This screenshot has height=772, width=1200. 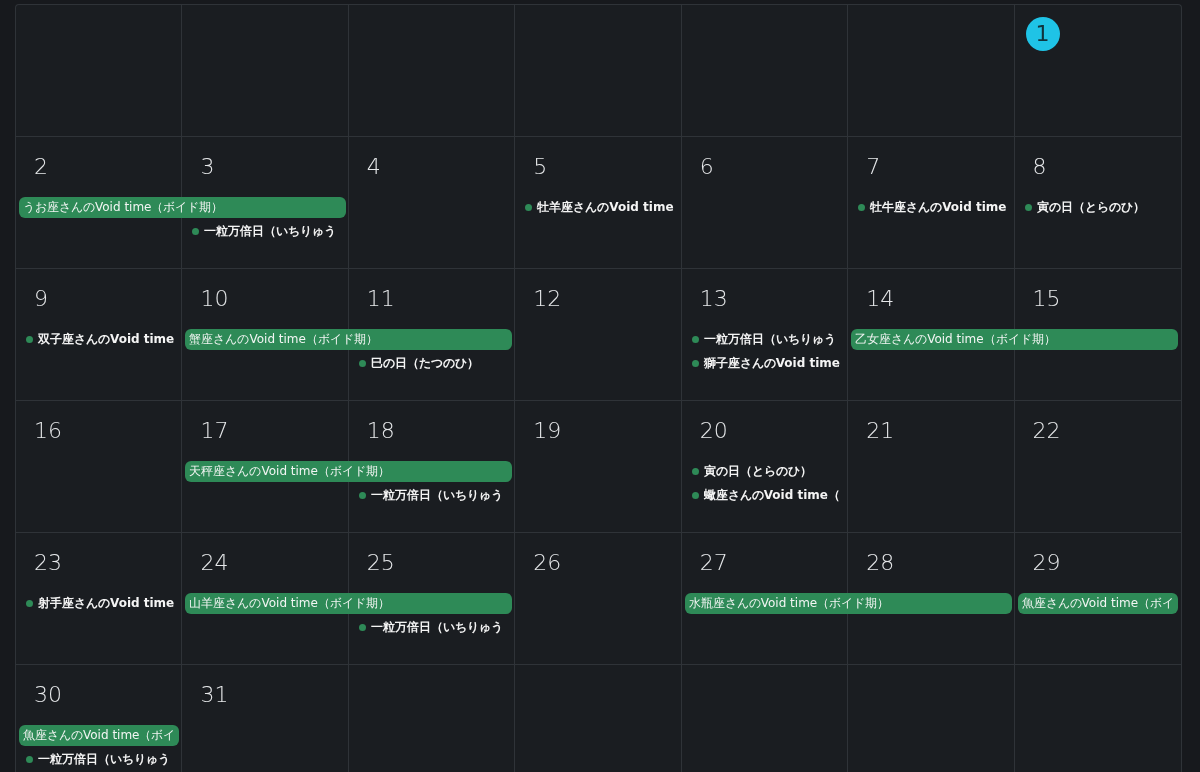 What do you see at coordinates (1042, 34) in the screenshot?
I see `today-date: 1` at bounding box center [1042, 34].